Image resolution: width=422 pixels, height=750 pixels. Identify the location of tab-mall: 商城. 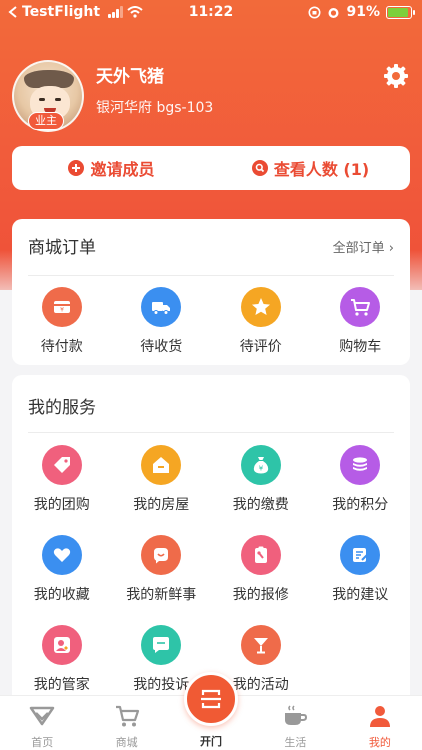
(126, 723).